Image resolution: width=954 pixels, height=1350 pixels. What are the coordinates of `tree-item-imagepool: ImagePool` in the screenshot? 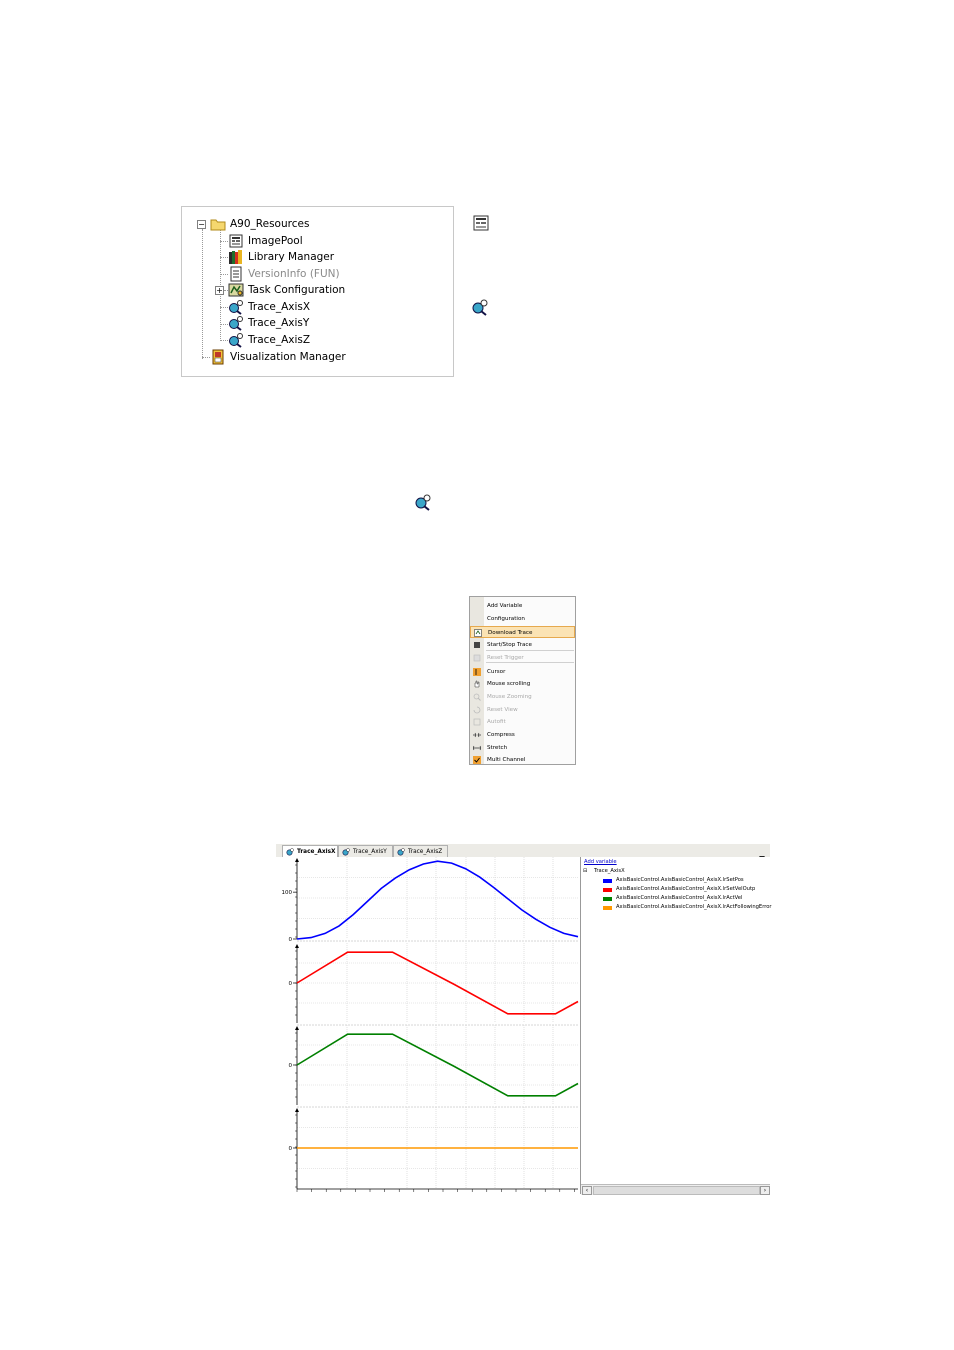 It's located at (265, 241).